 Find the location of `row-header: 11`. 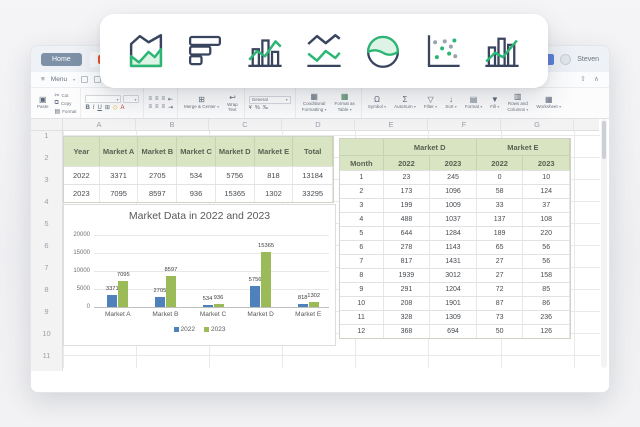

row-header: 11 is located at coordinates (46, 356).